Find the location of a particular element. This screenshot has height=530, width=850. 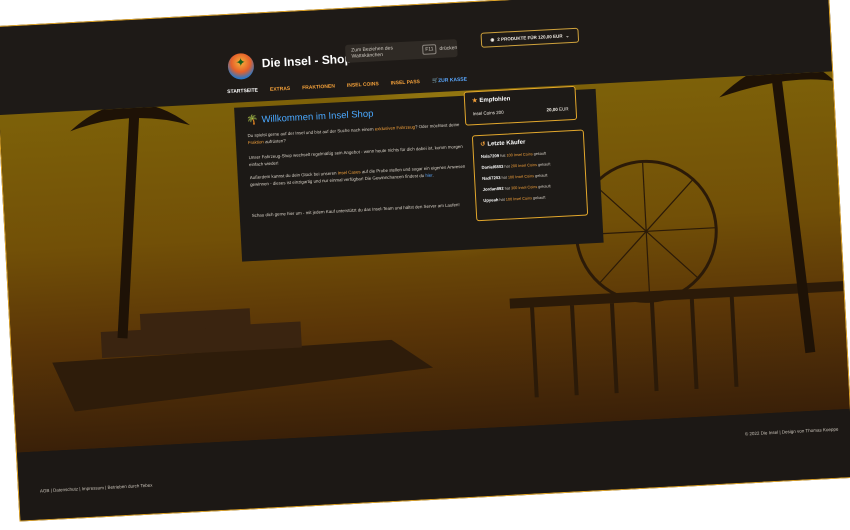

text: ? Oder möchtest deine is located at coordinates (437, 126).